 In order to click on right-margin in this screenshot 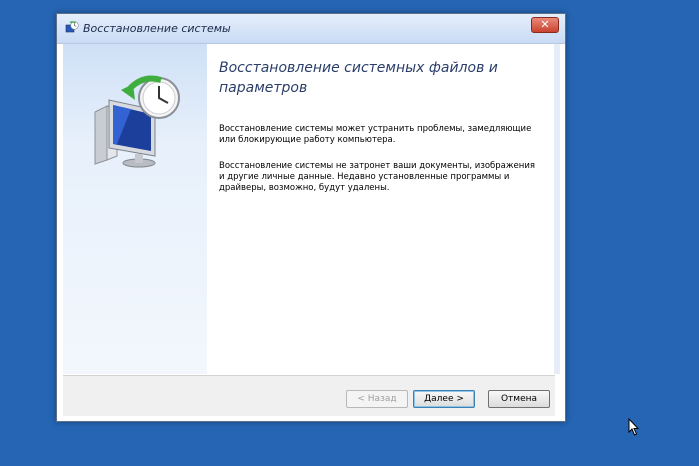, I will do `click(557, 209)`.